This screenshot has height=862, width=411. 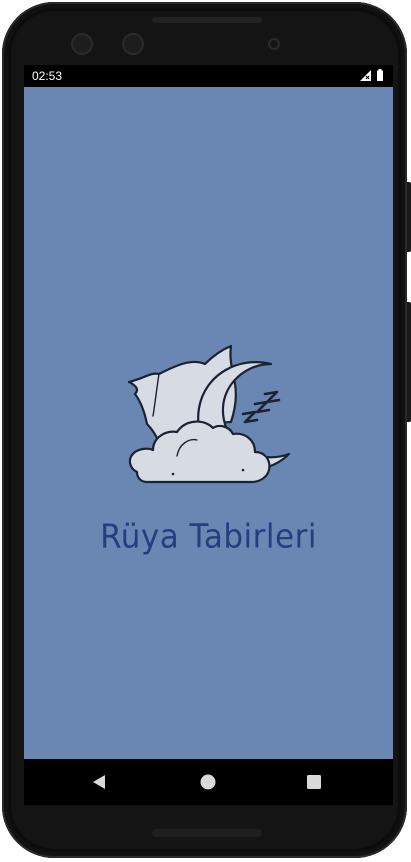 What do you see at coordinates (208, 76) in the screenshot?
I see `status-bar: 02:53` at bounding box center [208, 76].